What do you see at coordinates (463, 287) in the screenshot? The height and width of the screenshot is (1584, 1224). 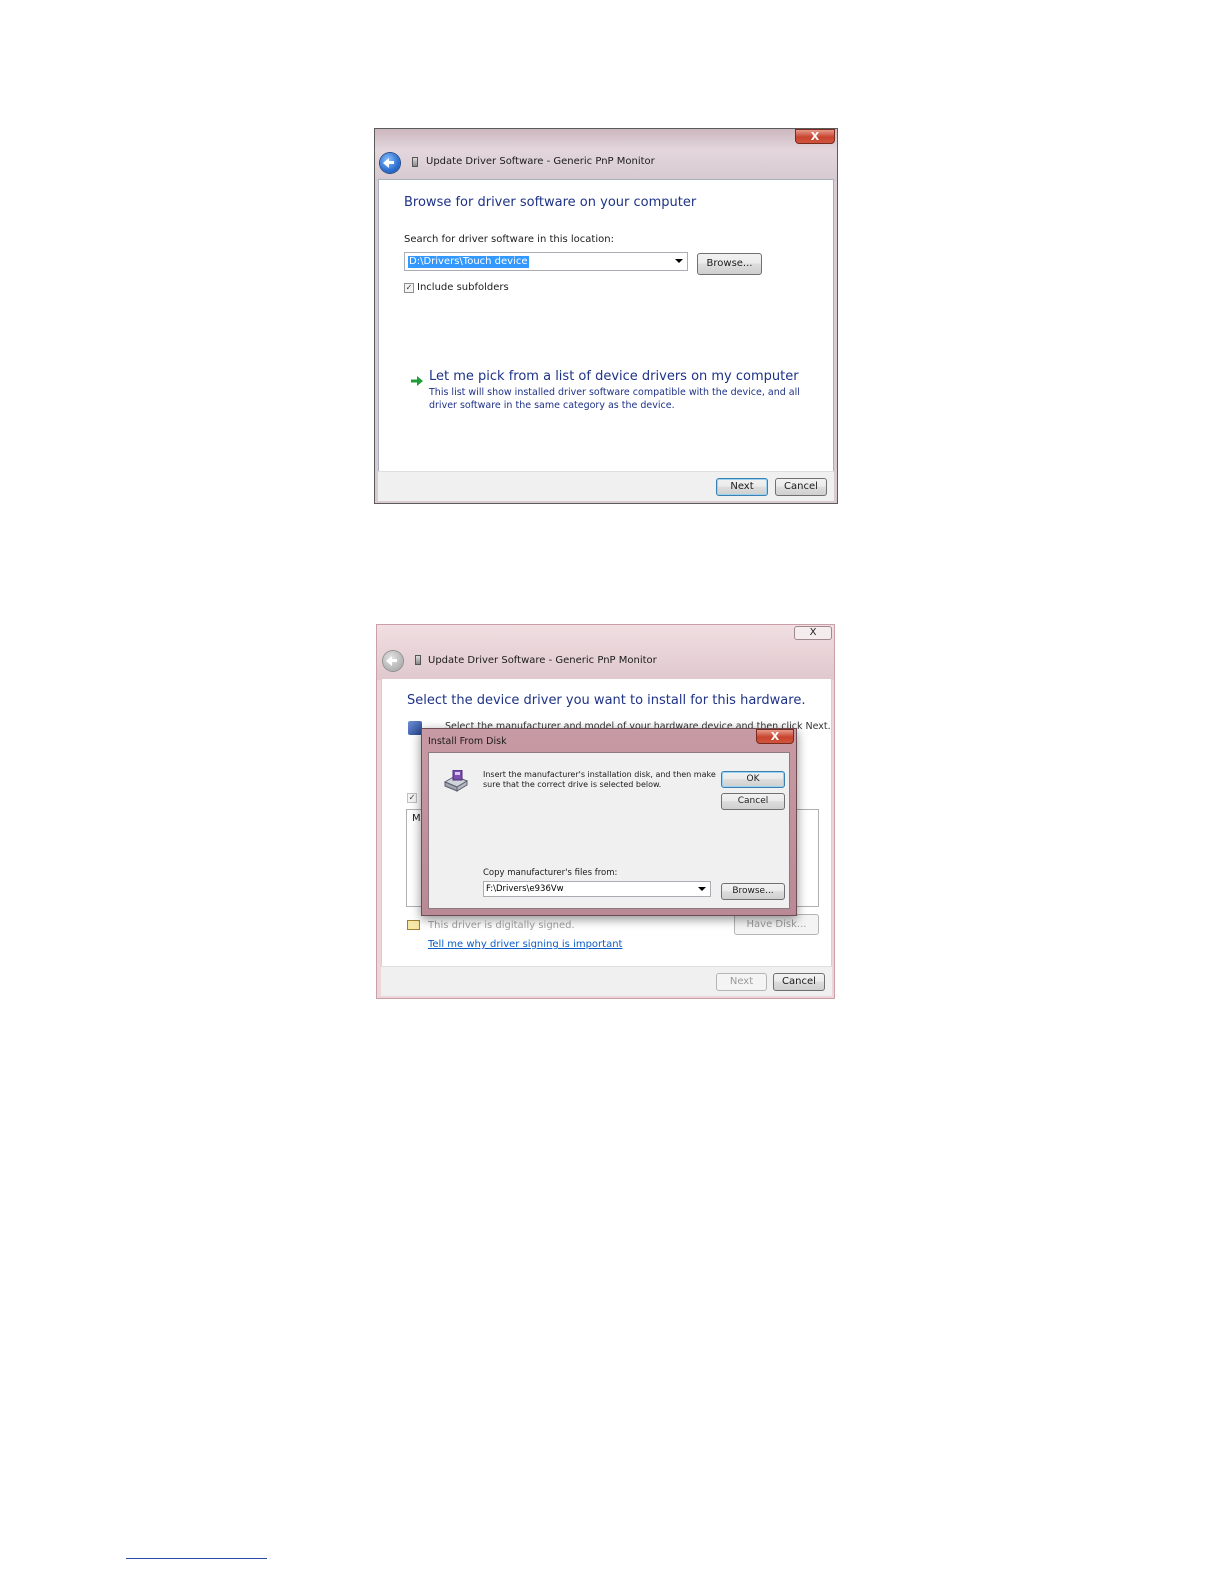 I see `include-subfolders-label: Include subfolders` at bounding box center [463, 287].